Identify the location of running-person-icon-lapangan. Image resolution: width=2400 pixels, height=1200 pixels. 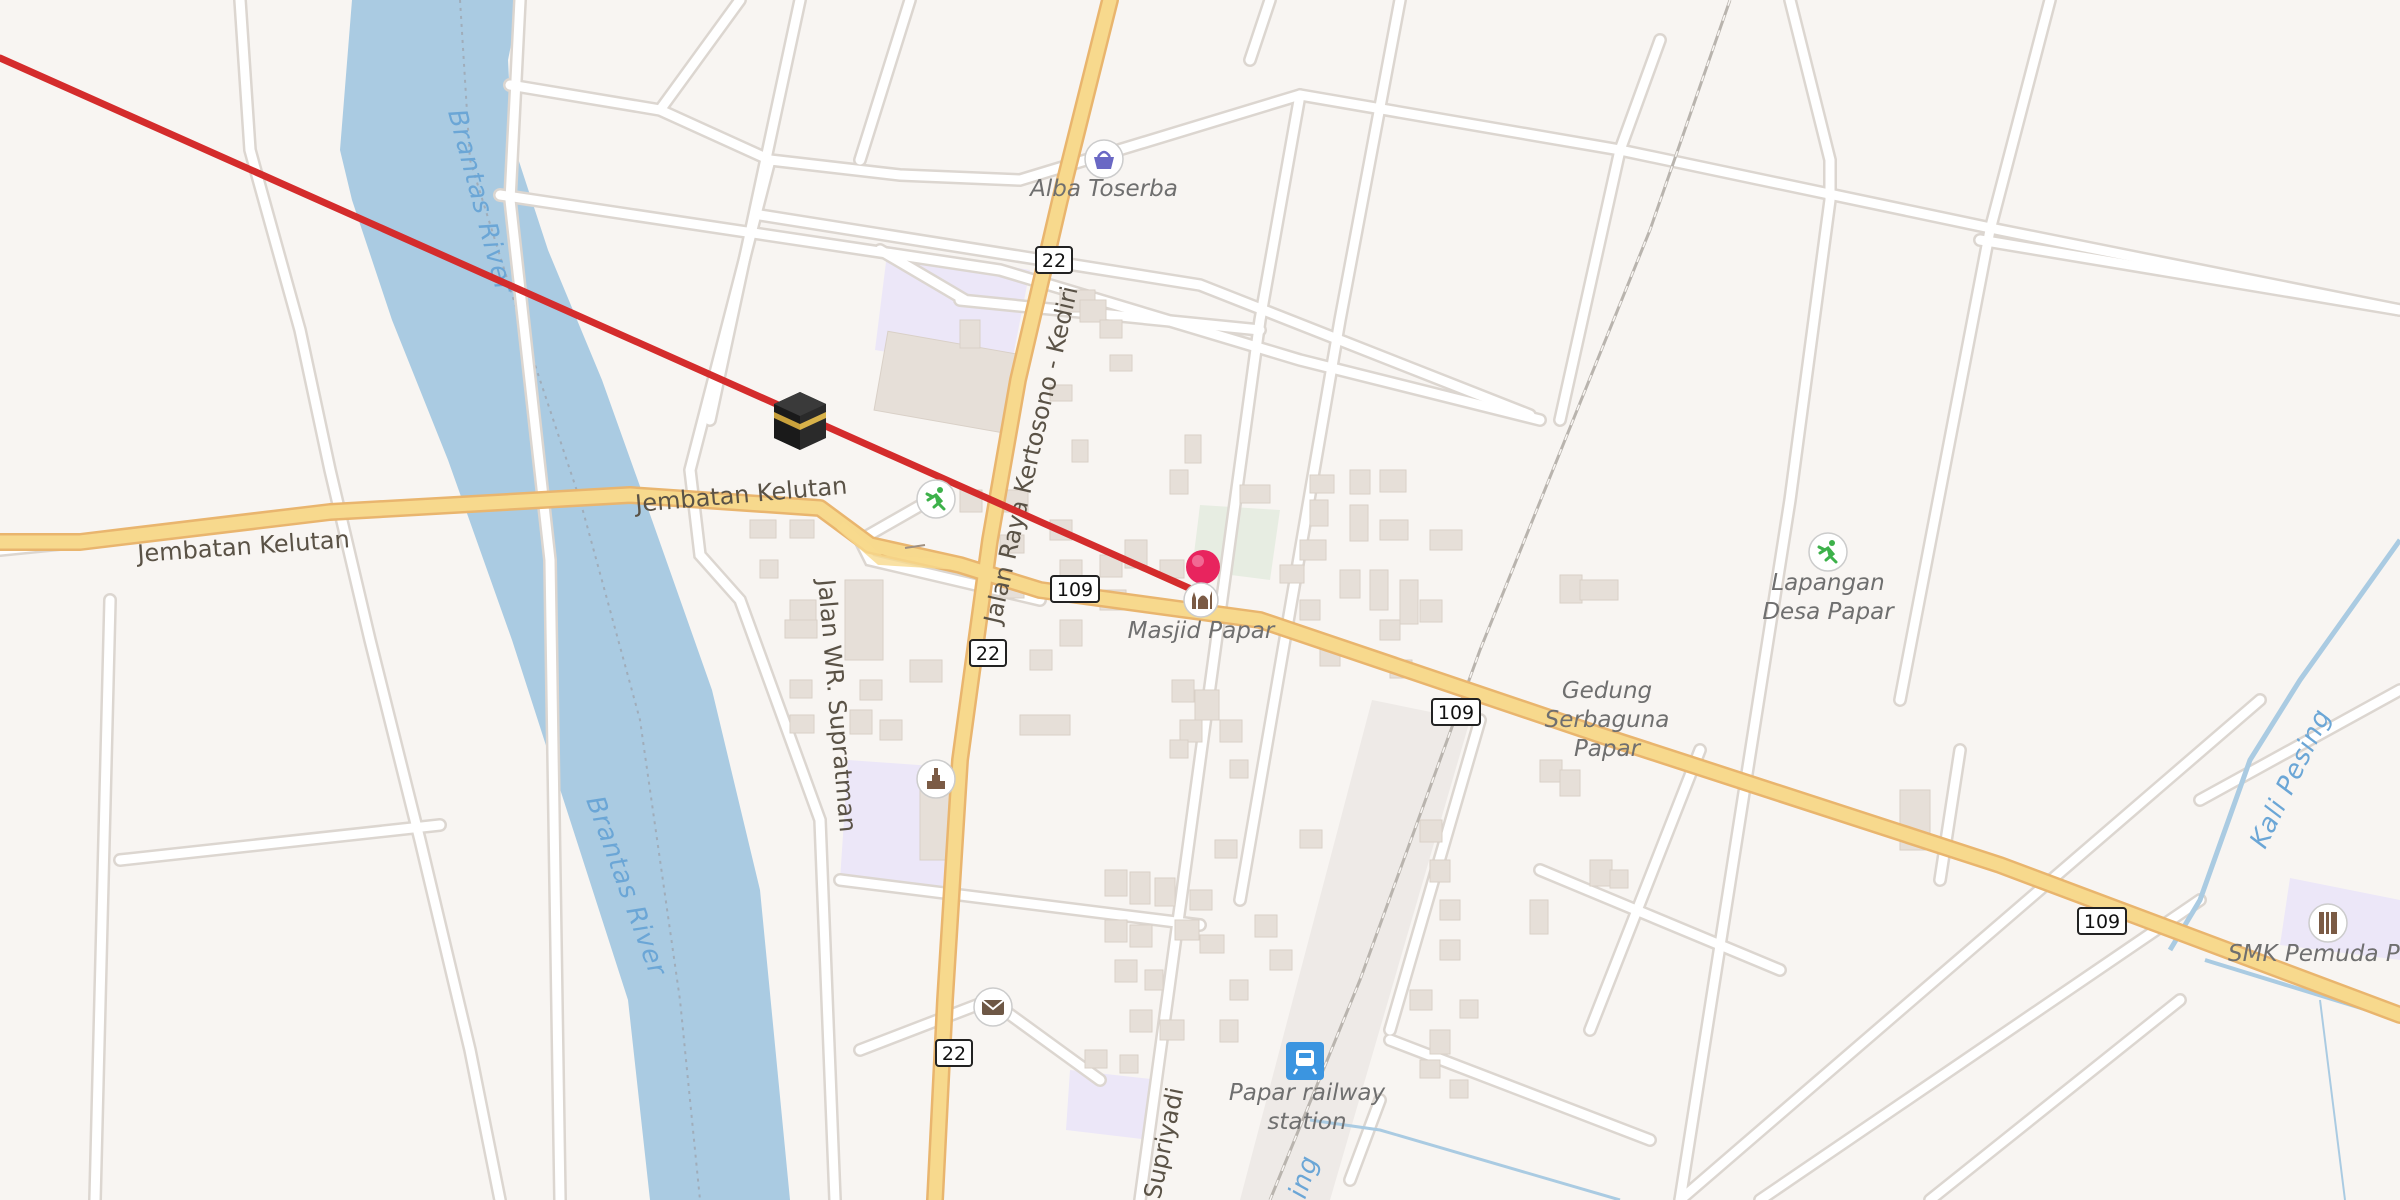
(1828, 552).